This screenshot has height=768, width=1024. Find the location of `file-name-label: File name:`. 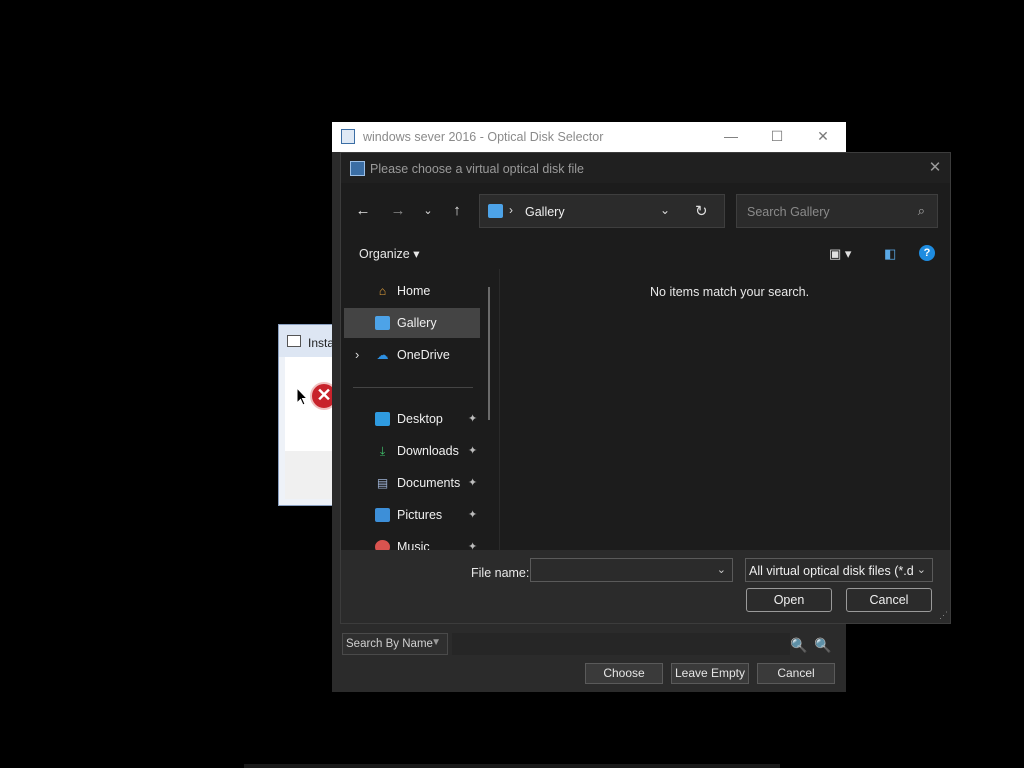

file-name-label: File name: is located at coordinates (500, 573).